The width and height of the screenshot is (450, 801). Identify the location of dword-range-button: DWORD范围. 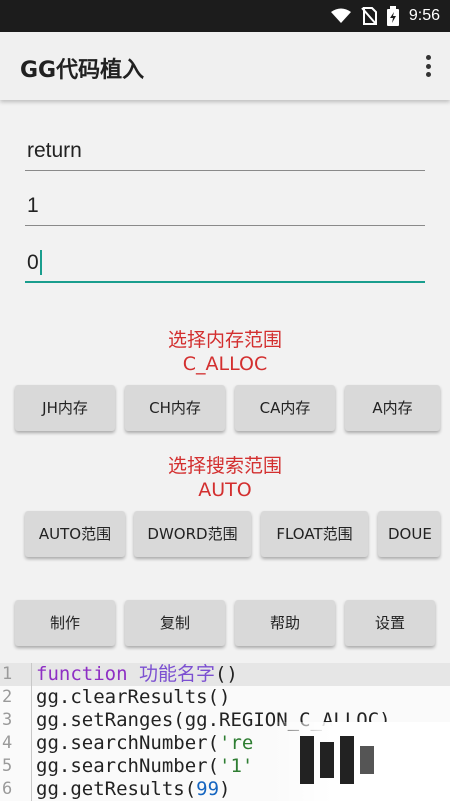
(192, 534).